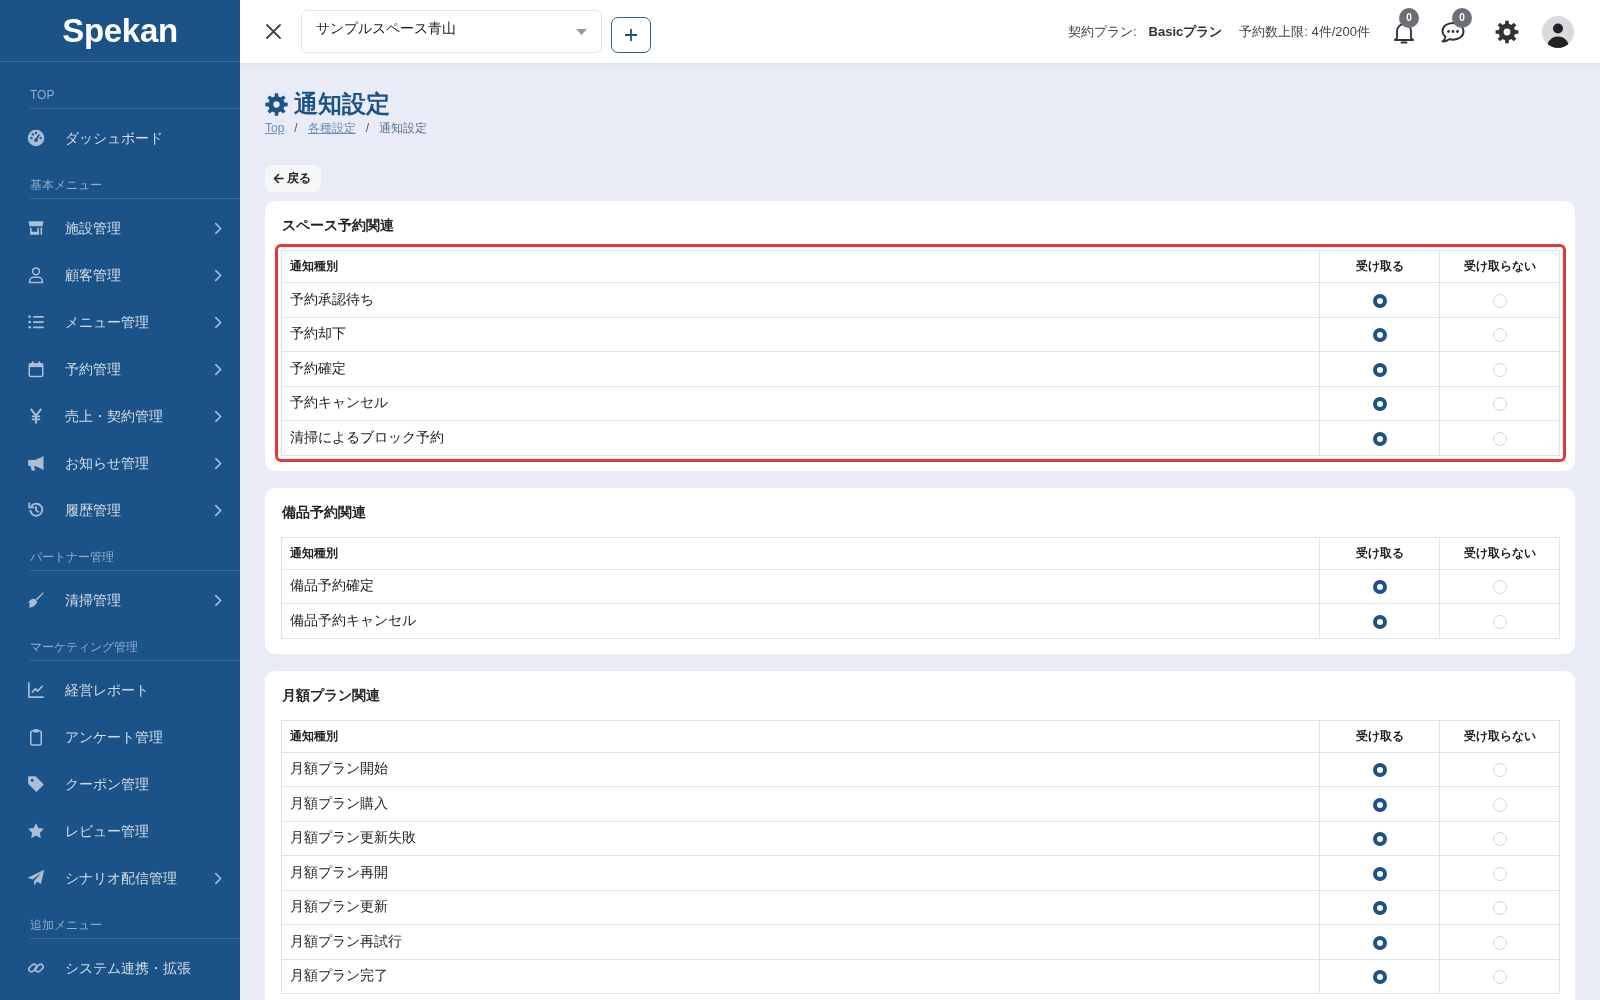  Describe the element at coordinates (36, 322) in the screenshot. I see `list-icon` at that location.